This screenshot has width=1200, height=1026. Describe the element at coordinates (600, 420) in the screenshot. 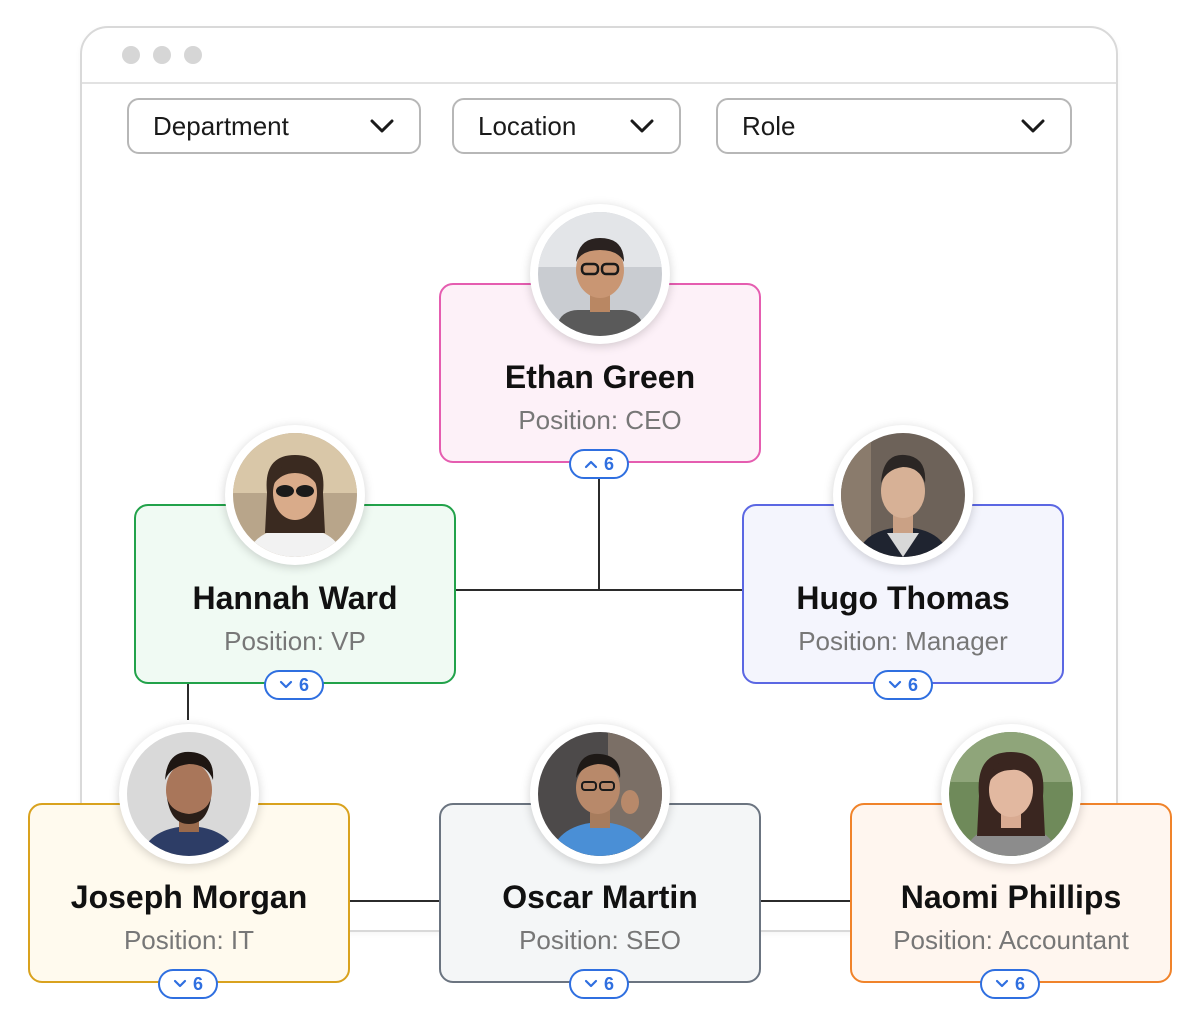

I see `person-position: Position: CEO` at that location.